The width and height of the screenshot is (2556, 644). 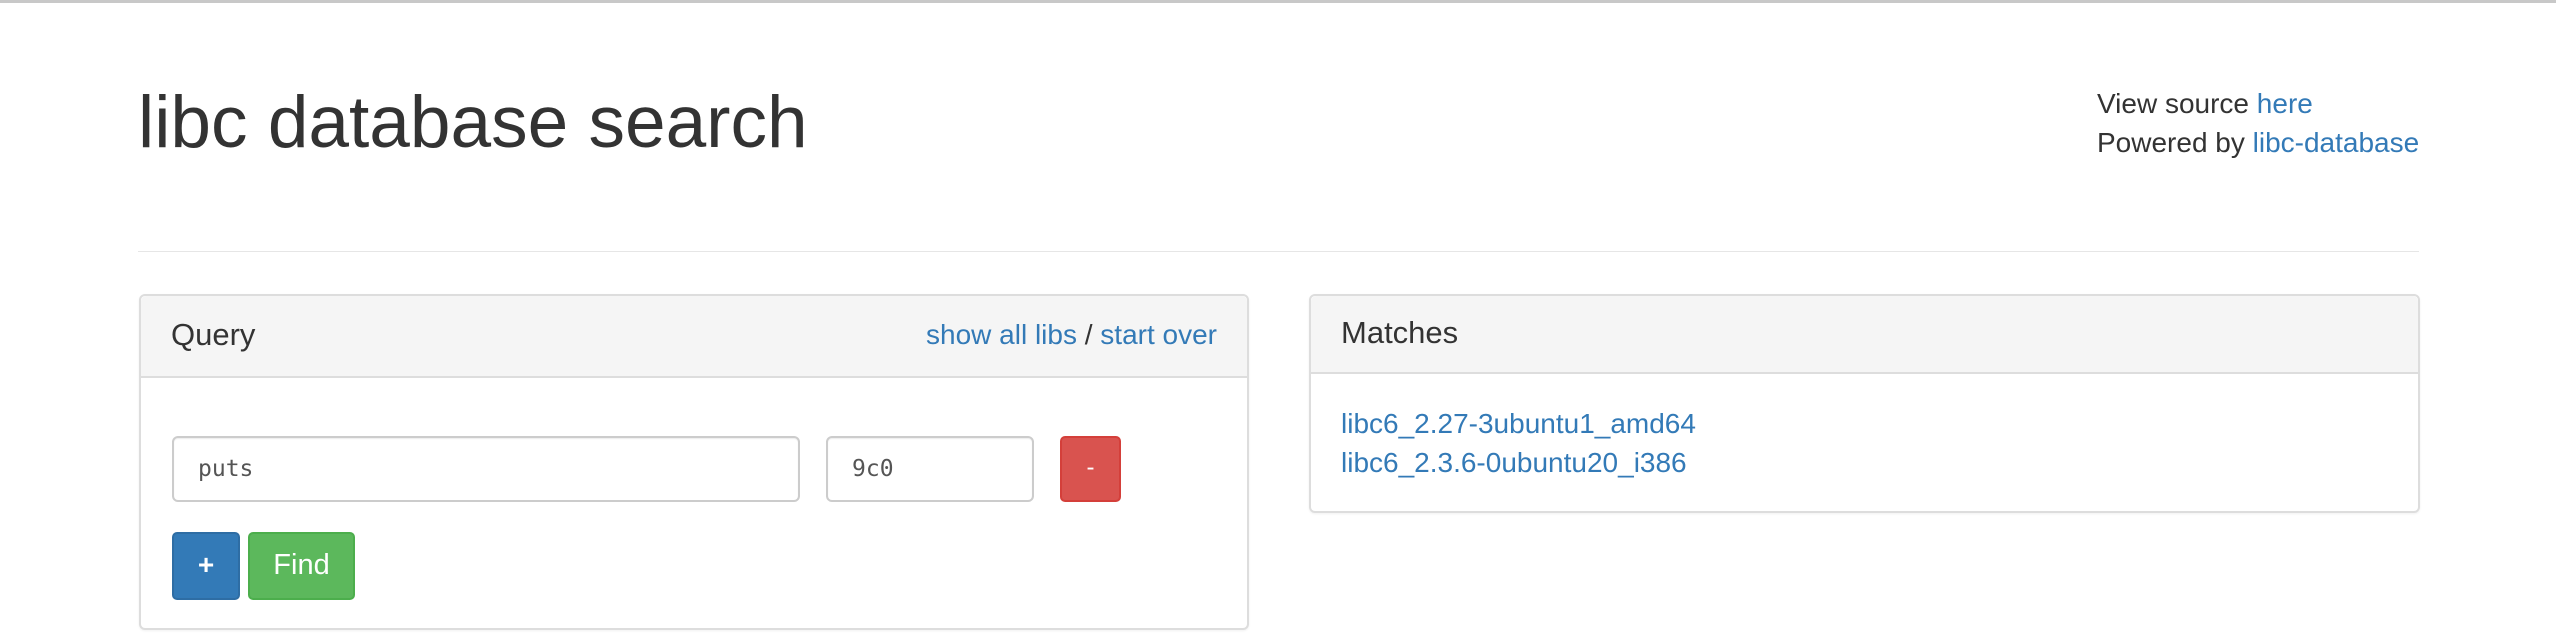 What do you see at coordinates (1090, 469) in the screenshot?
I see `remove-row-button: -` at bounding box center [1090, 469].